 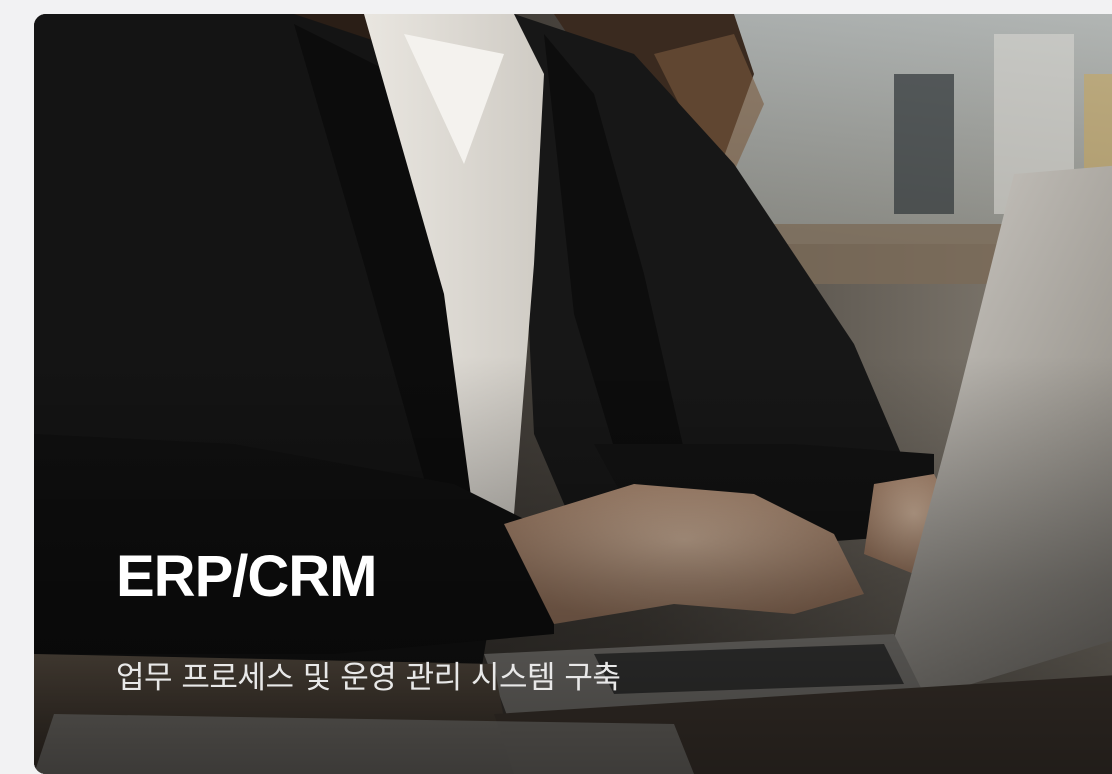 What do you see at coordinates (246, 576) in the screenshot?
I see `card-title: ERP/CRM` at bounding box center [246, 576].